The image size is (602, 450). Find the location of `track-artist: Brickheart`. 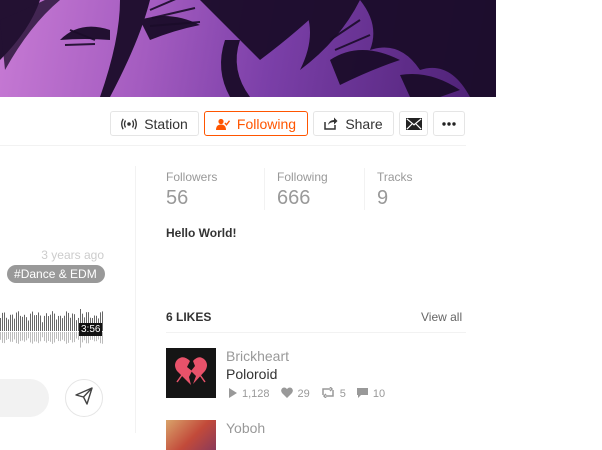

track-artist: Brickheart is located at coordinates (257, 356).